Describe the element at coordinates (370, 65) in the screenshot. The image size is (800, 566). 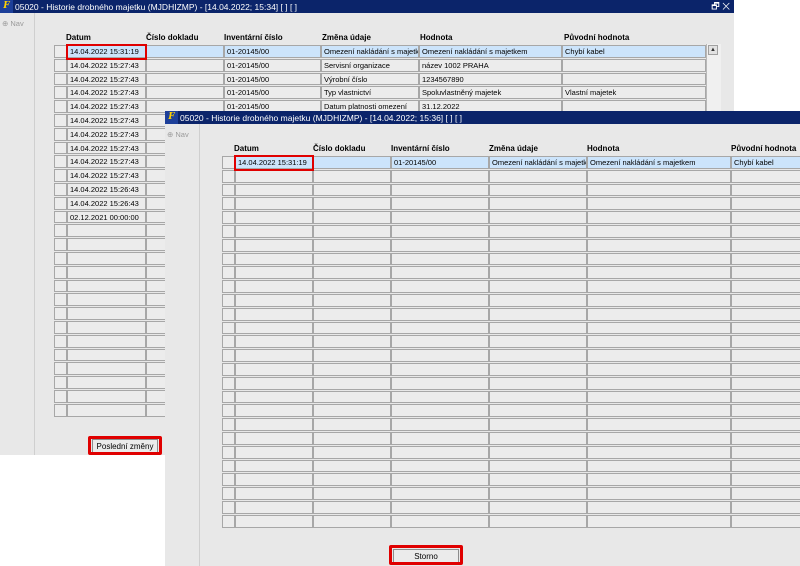
I see `col-zmena-udaje-cell: Servisní organizace` at that location.